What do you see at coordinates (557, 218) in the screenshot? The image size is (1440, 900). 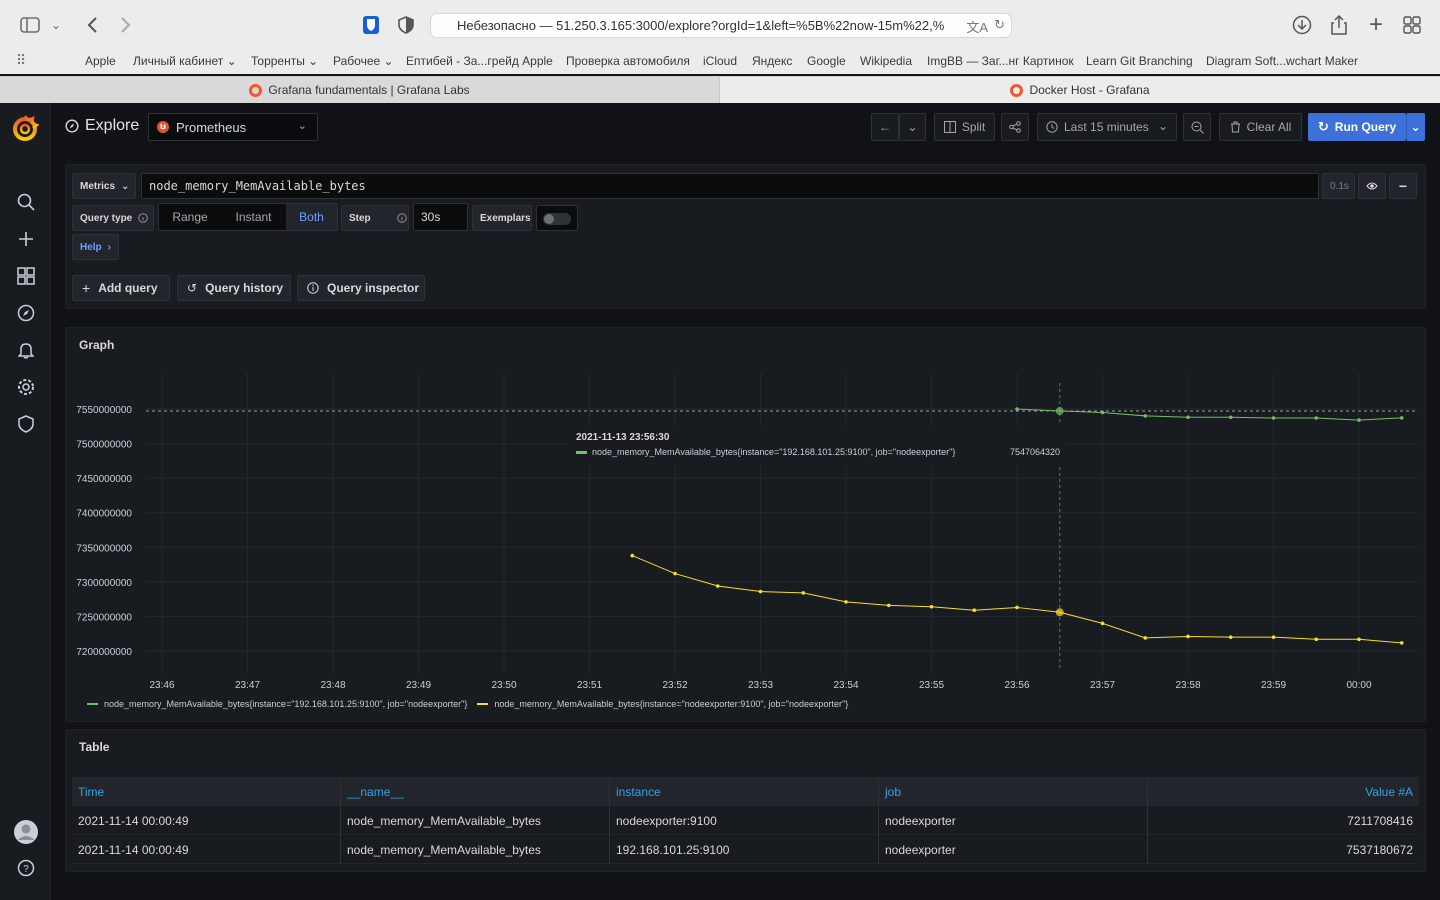 I see `exemplars-toggle` at bounding box center [557, 218].